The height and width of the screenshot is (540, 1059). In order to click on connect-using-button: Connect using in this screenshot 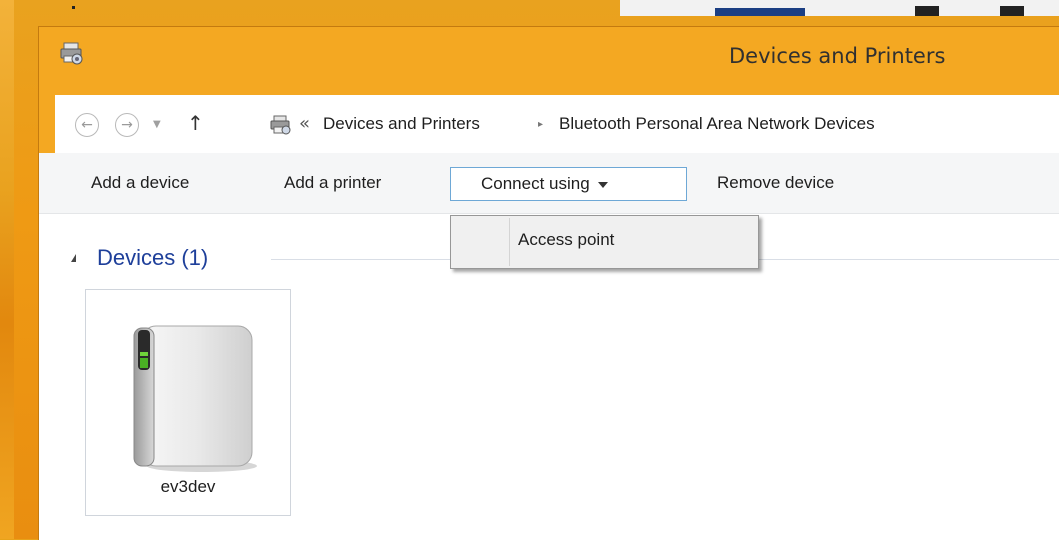, I will do `click(568, 184)`.